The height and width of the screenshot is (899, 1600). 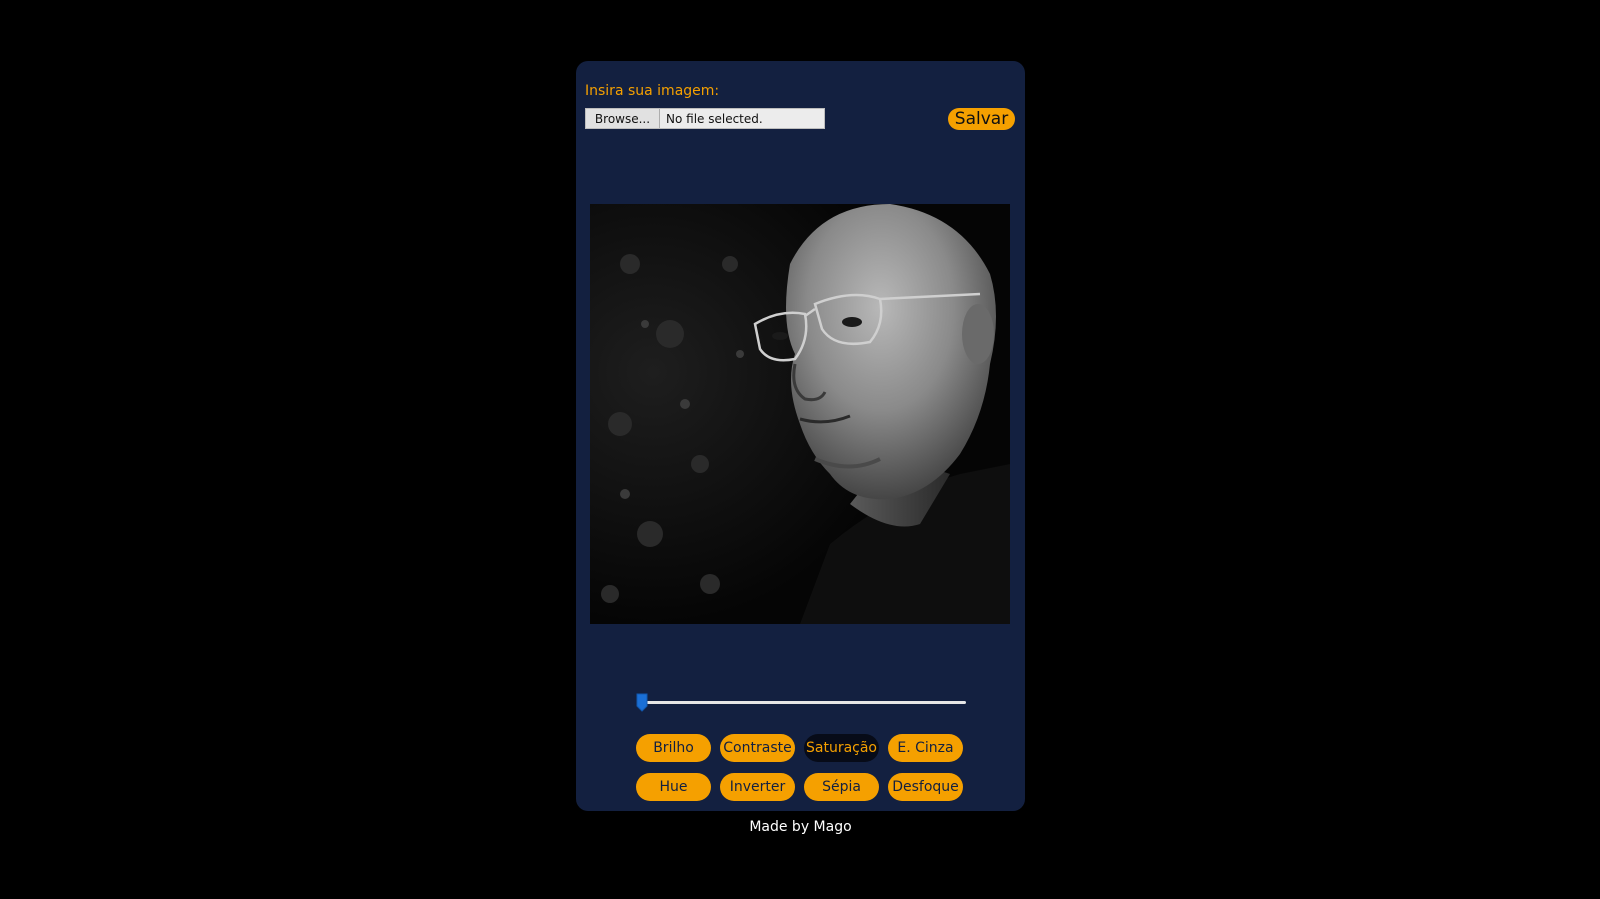 What do you see at coordinates (925, 748) in the screenshot?
I see `filter-button-e-cinza: E. Cinza` at bounding box center [925, 748].